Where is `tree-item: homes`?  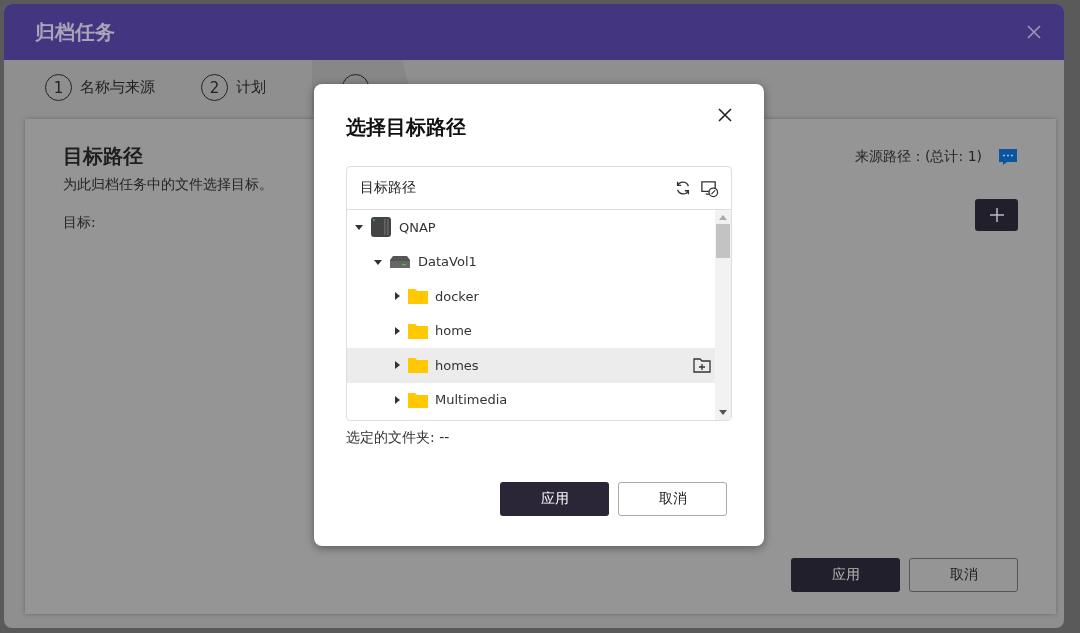
tree-item: homes is located at coordinates (531, 365).